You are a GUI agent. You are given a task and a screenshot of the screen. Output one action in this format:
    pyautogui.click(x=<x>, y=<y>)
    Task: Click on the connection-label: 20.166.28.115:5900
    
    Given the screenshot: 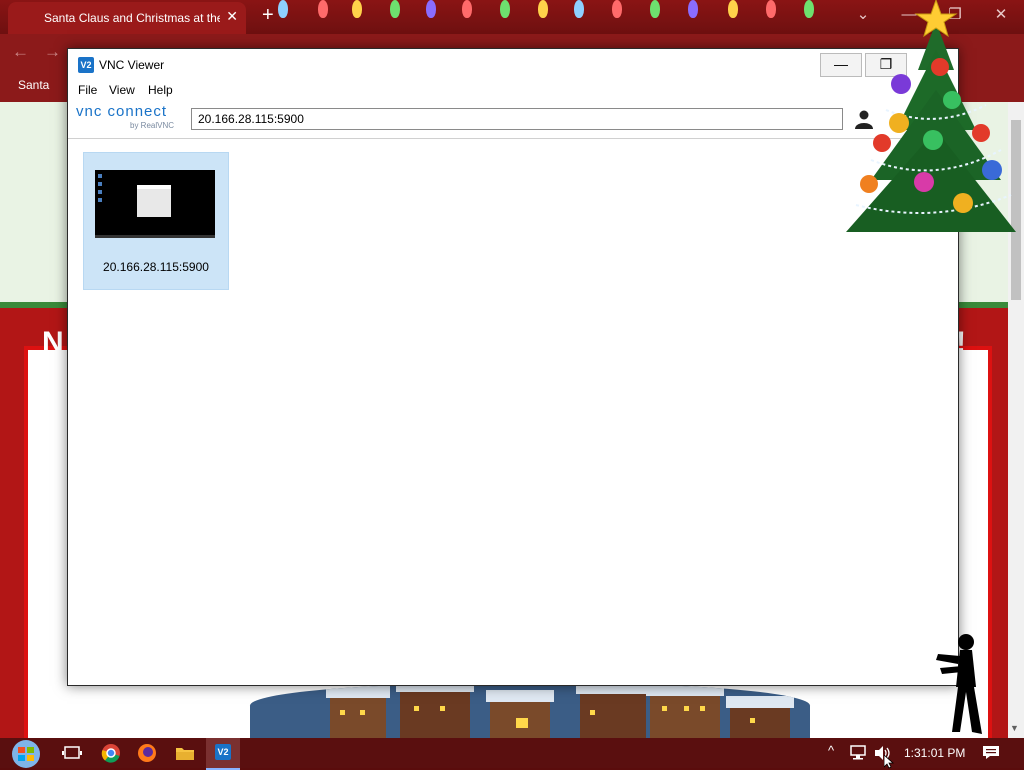 What is the action you would take?
    pyautogui.click(x=156, y=267)
    